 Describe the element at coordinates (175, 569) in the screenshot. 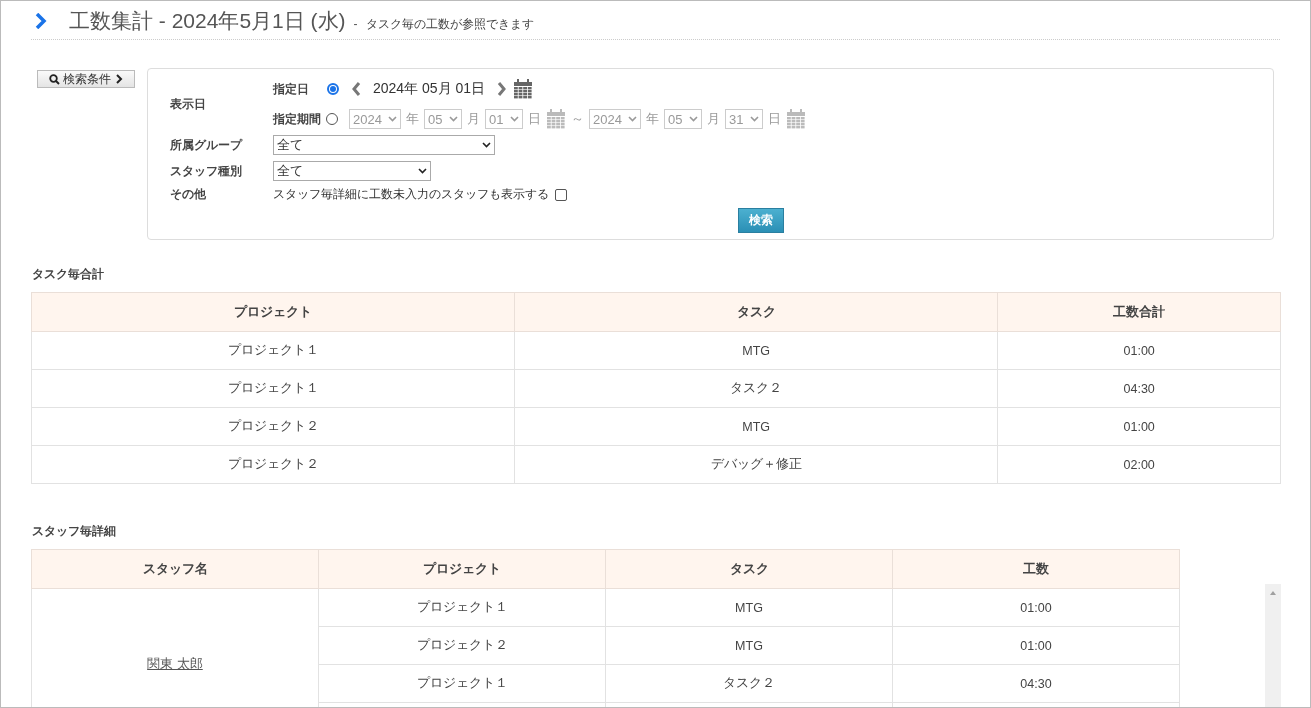

I see `column-header: スタッフ名` at that location.